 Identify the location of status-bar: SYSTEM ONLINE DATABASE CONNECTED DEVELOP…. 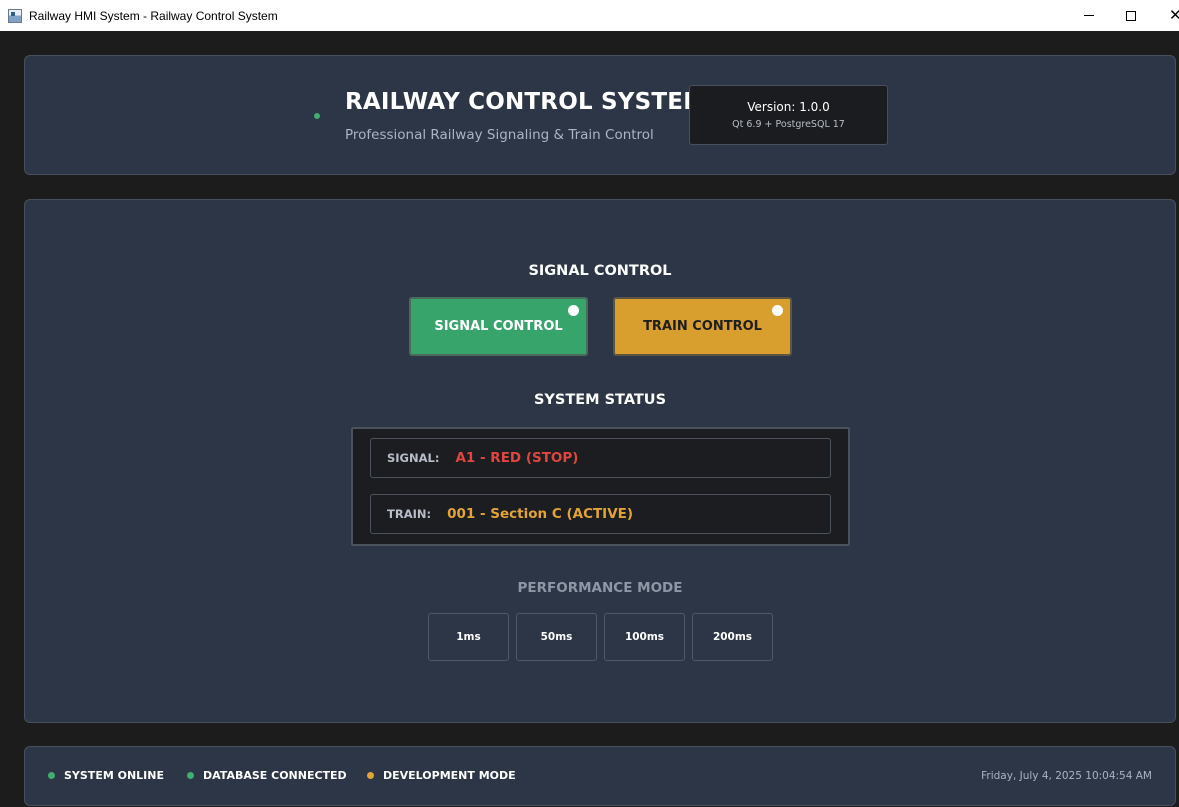
(600, 776).